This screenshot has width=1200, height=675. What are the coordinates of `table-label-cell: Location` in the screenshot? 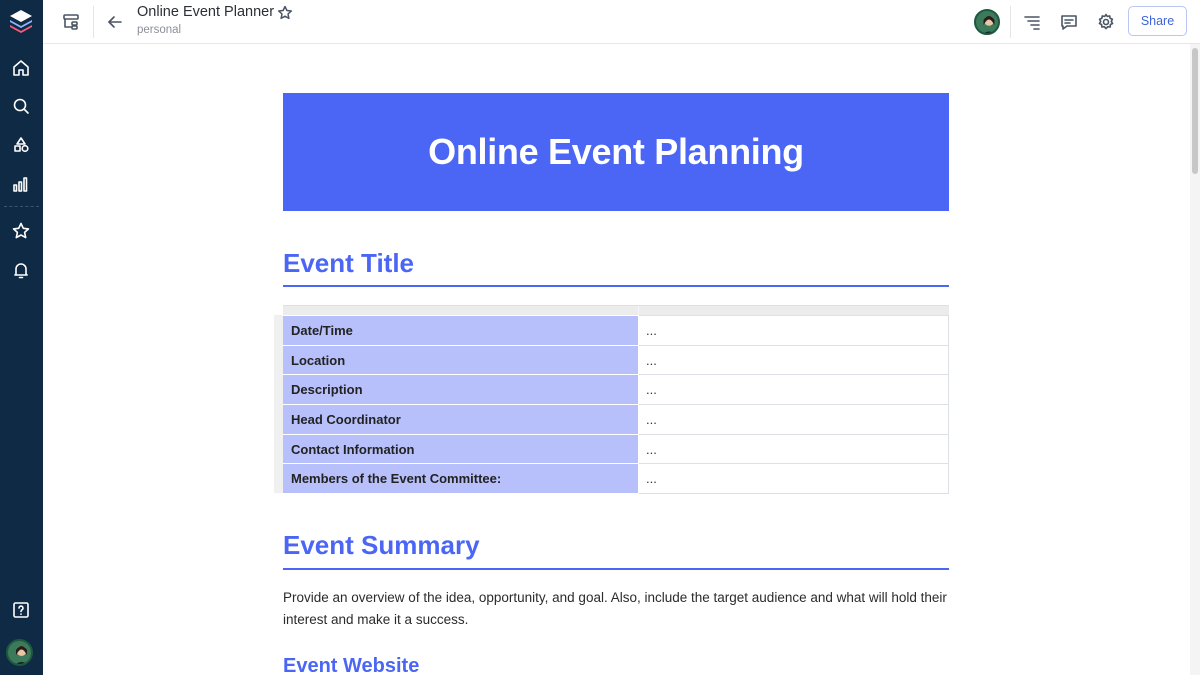 It's located at (461, 360).